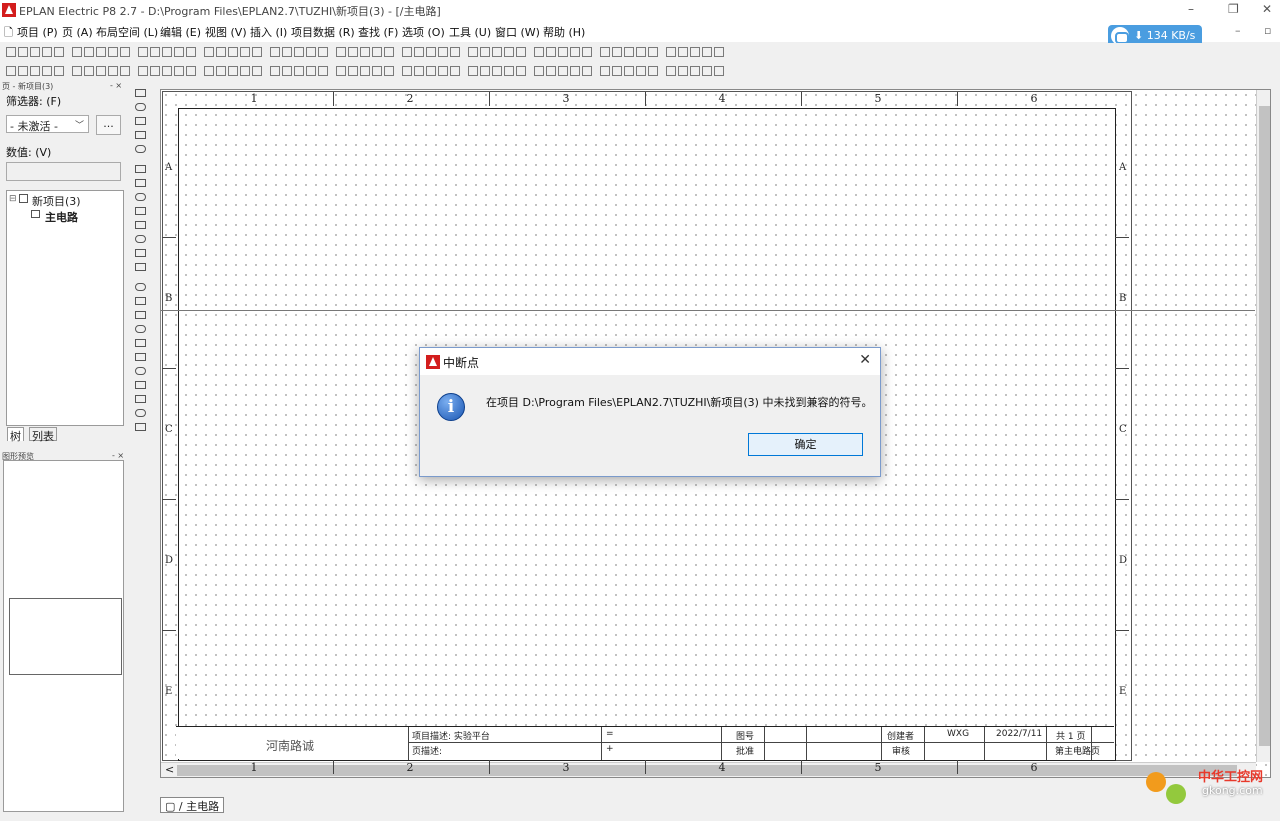 This screenshot has height=821, width=1280. What do you see at coordinates (37, 32) in the screenshot?
I see `menu-project: 项目 (P)` at bounding box center [37, 32].